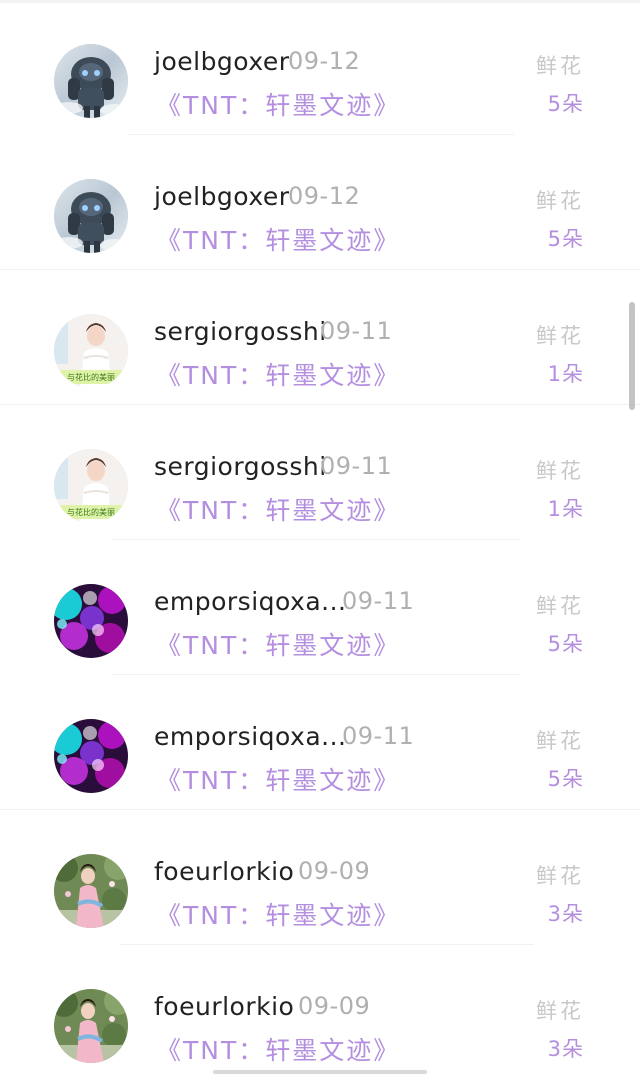 The image size is (640, 1079). I want to click on home-indicator, so click(320, 1072).